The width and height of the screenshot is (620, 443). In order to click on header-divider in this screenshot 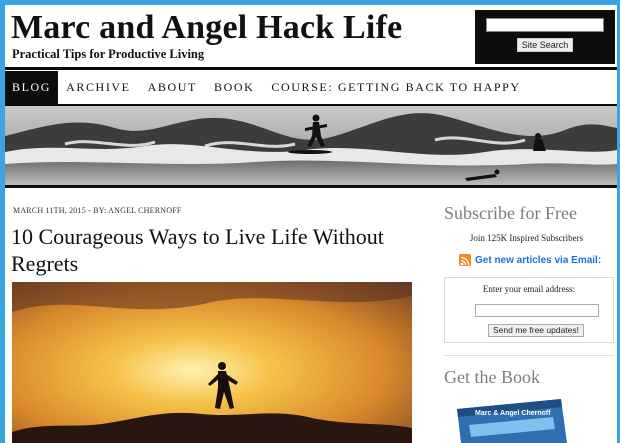, I will do `click(311, 68)`.